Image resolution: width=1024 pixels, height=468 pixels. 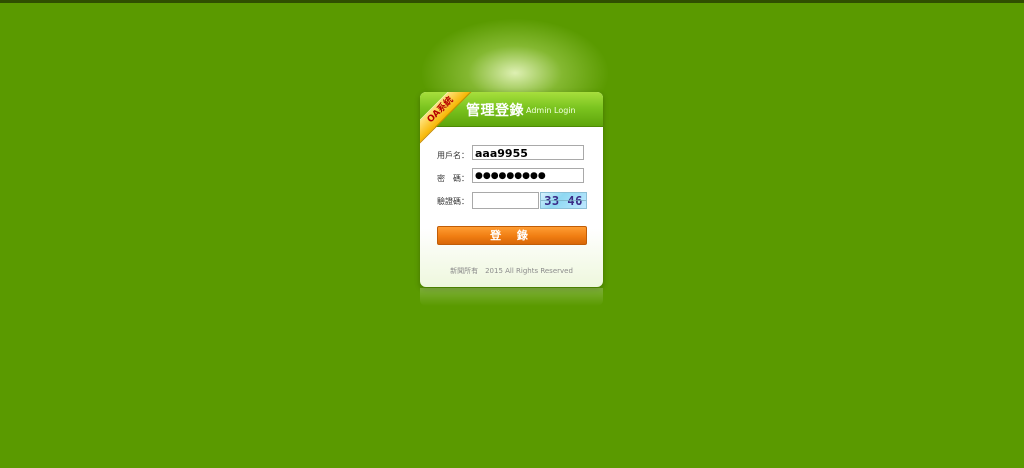 I want to click on page-subtitle: Admin Login, so click(x=551, y=110).